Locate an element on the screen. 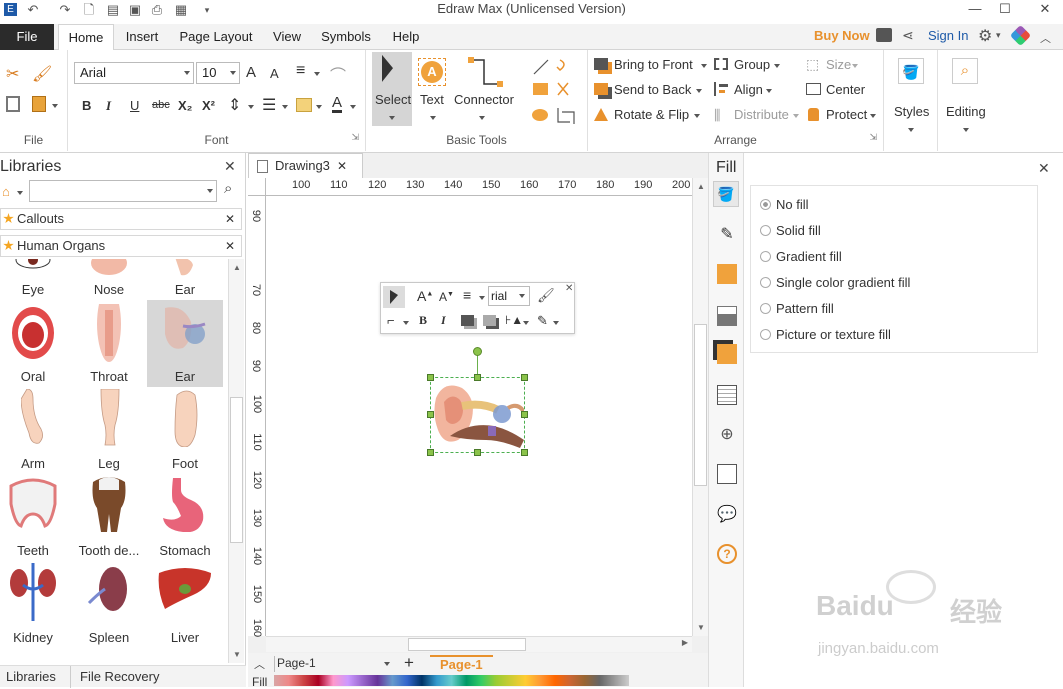 The image size is (1063, 689). highlight-dropdown-icon is located at coordinates (319, 107).